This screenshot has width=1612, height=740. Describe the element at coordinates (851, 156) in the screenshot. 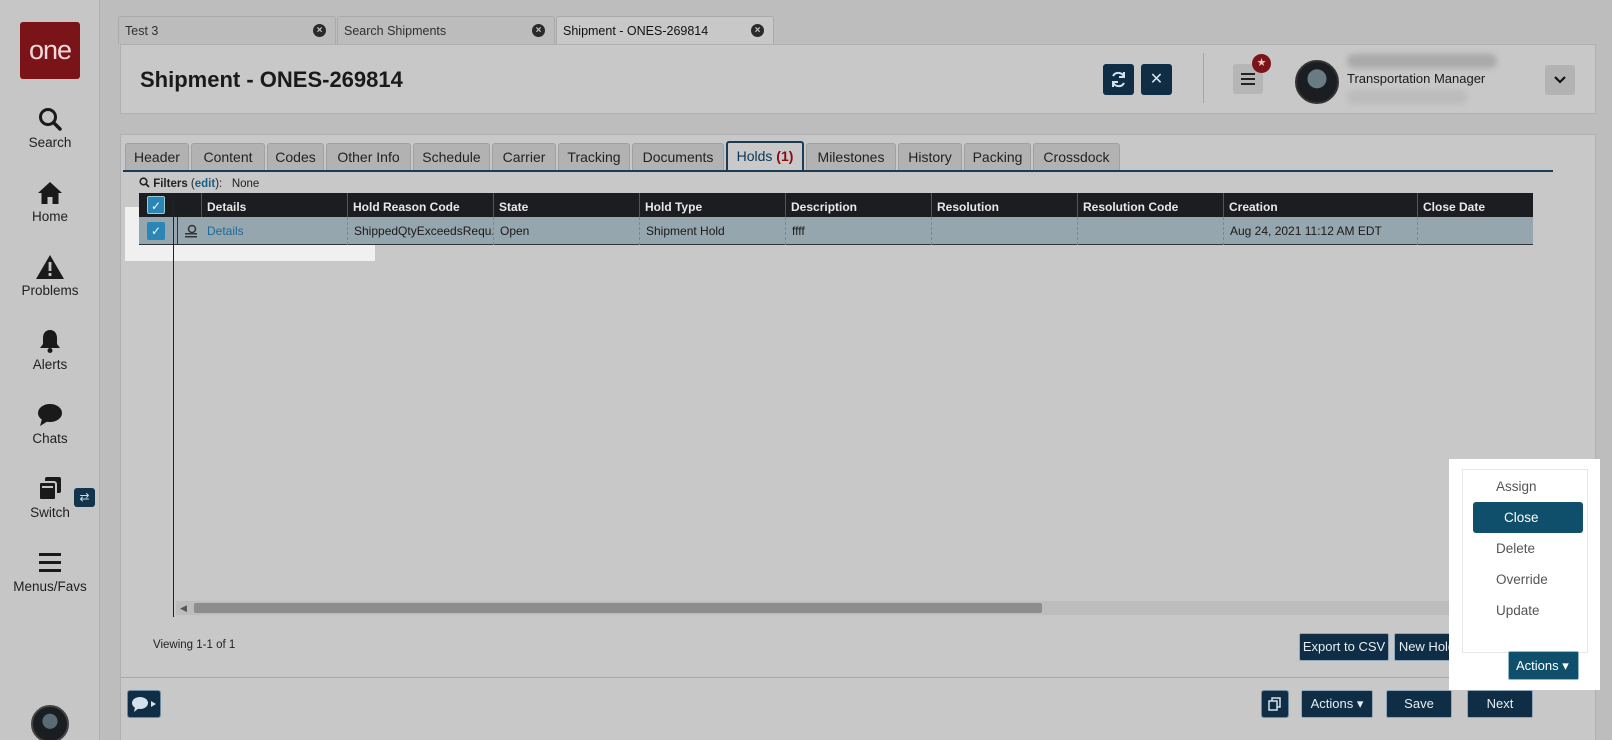

I see `tab-milestones: Milestones` at that location.